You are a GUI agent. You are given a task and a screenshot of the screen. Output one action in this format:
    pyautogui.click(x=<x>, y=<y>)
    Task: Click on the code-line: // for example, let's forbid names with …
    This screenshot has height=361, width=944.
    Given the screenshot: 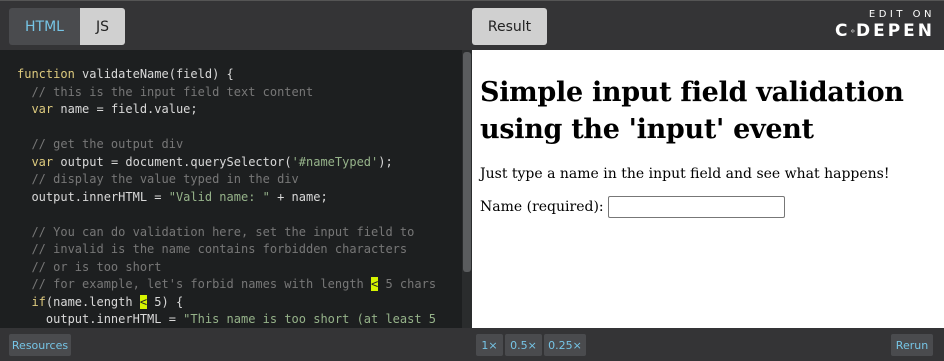 What is the action you would take?
    pyautogui.click(x=226, y=285)
    